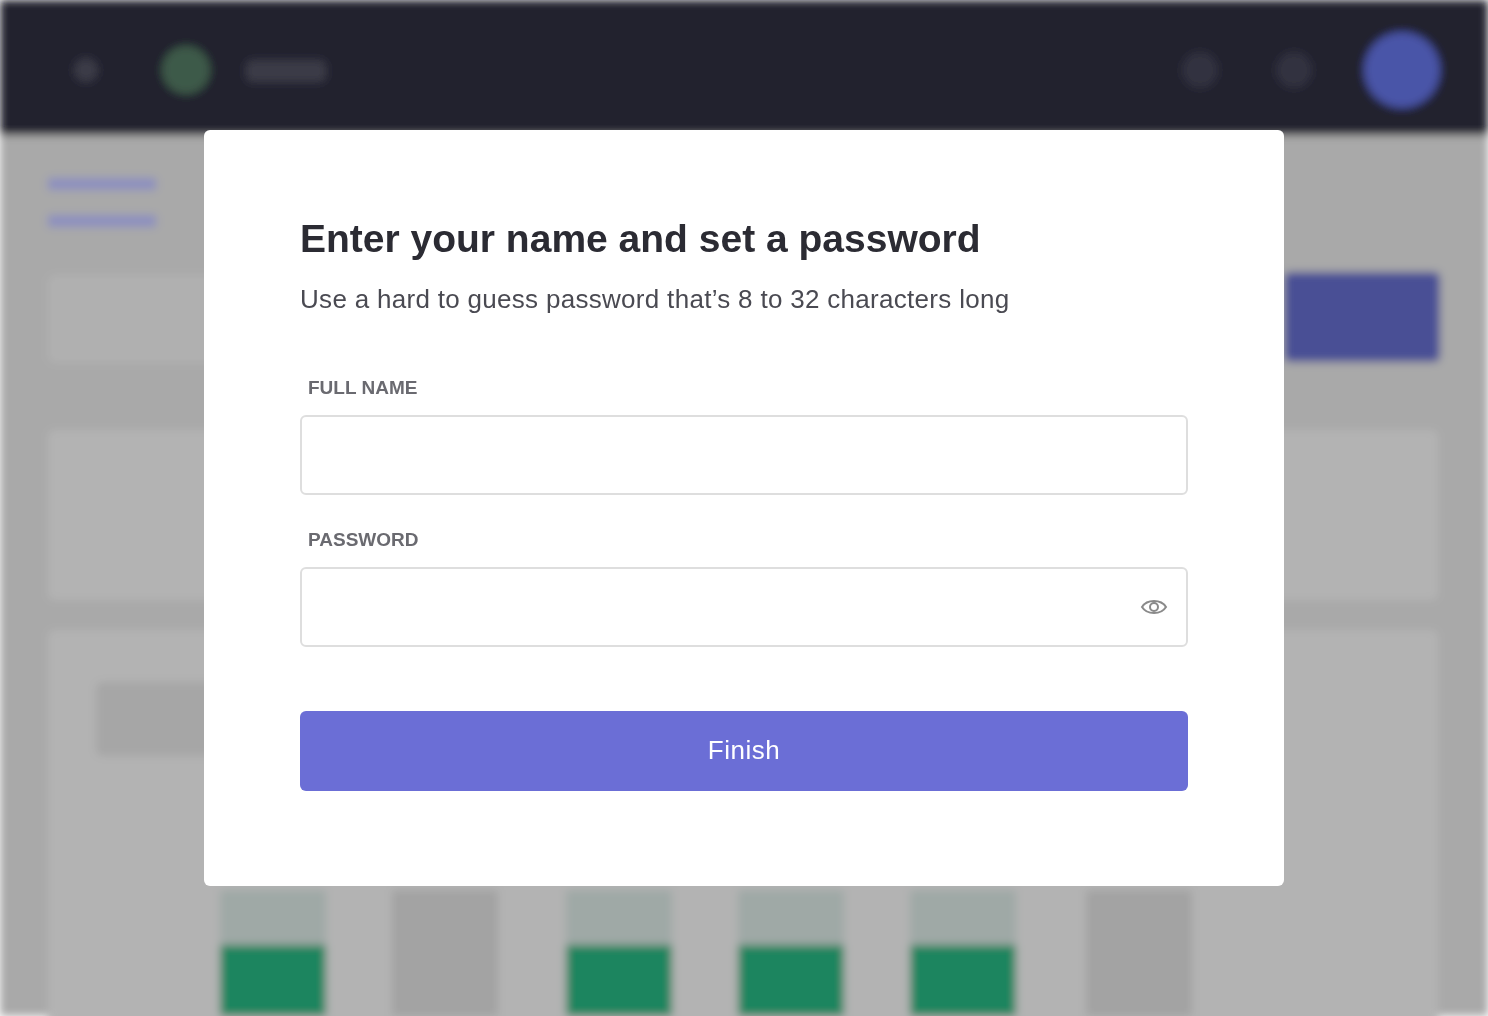 The image size is (1488, 1016). I want to click on field-label: FULL NAME, so click(363, 387).